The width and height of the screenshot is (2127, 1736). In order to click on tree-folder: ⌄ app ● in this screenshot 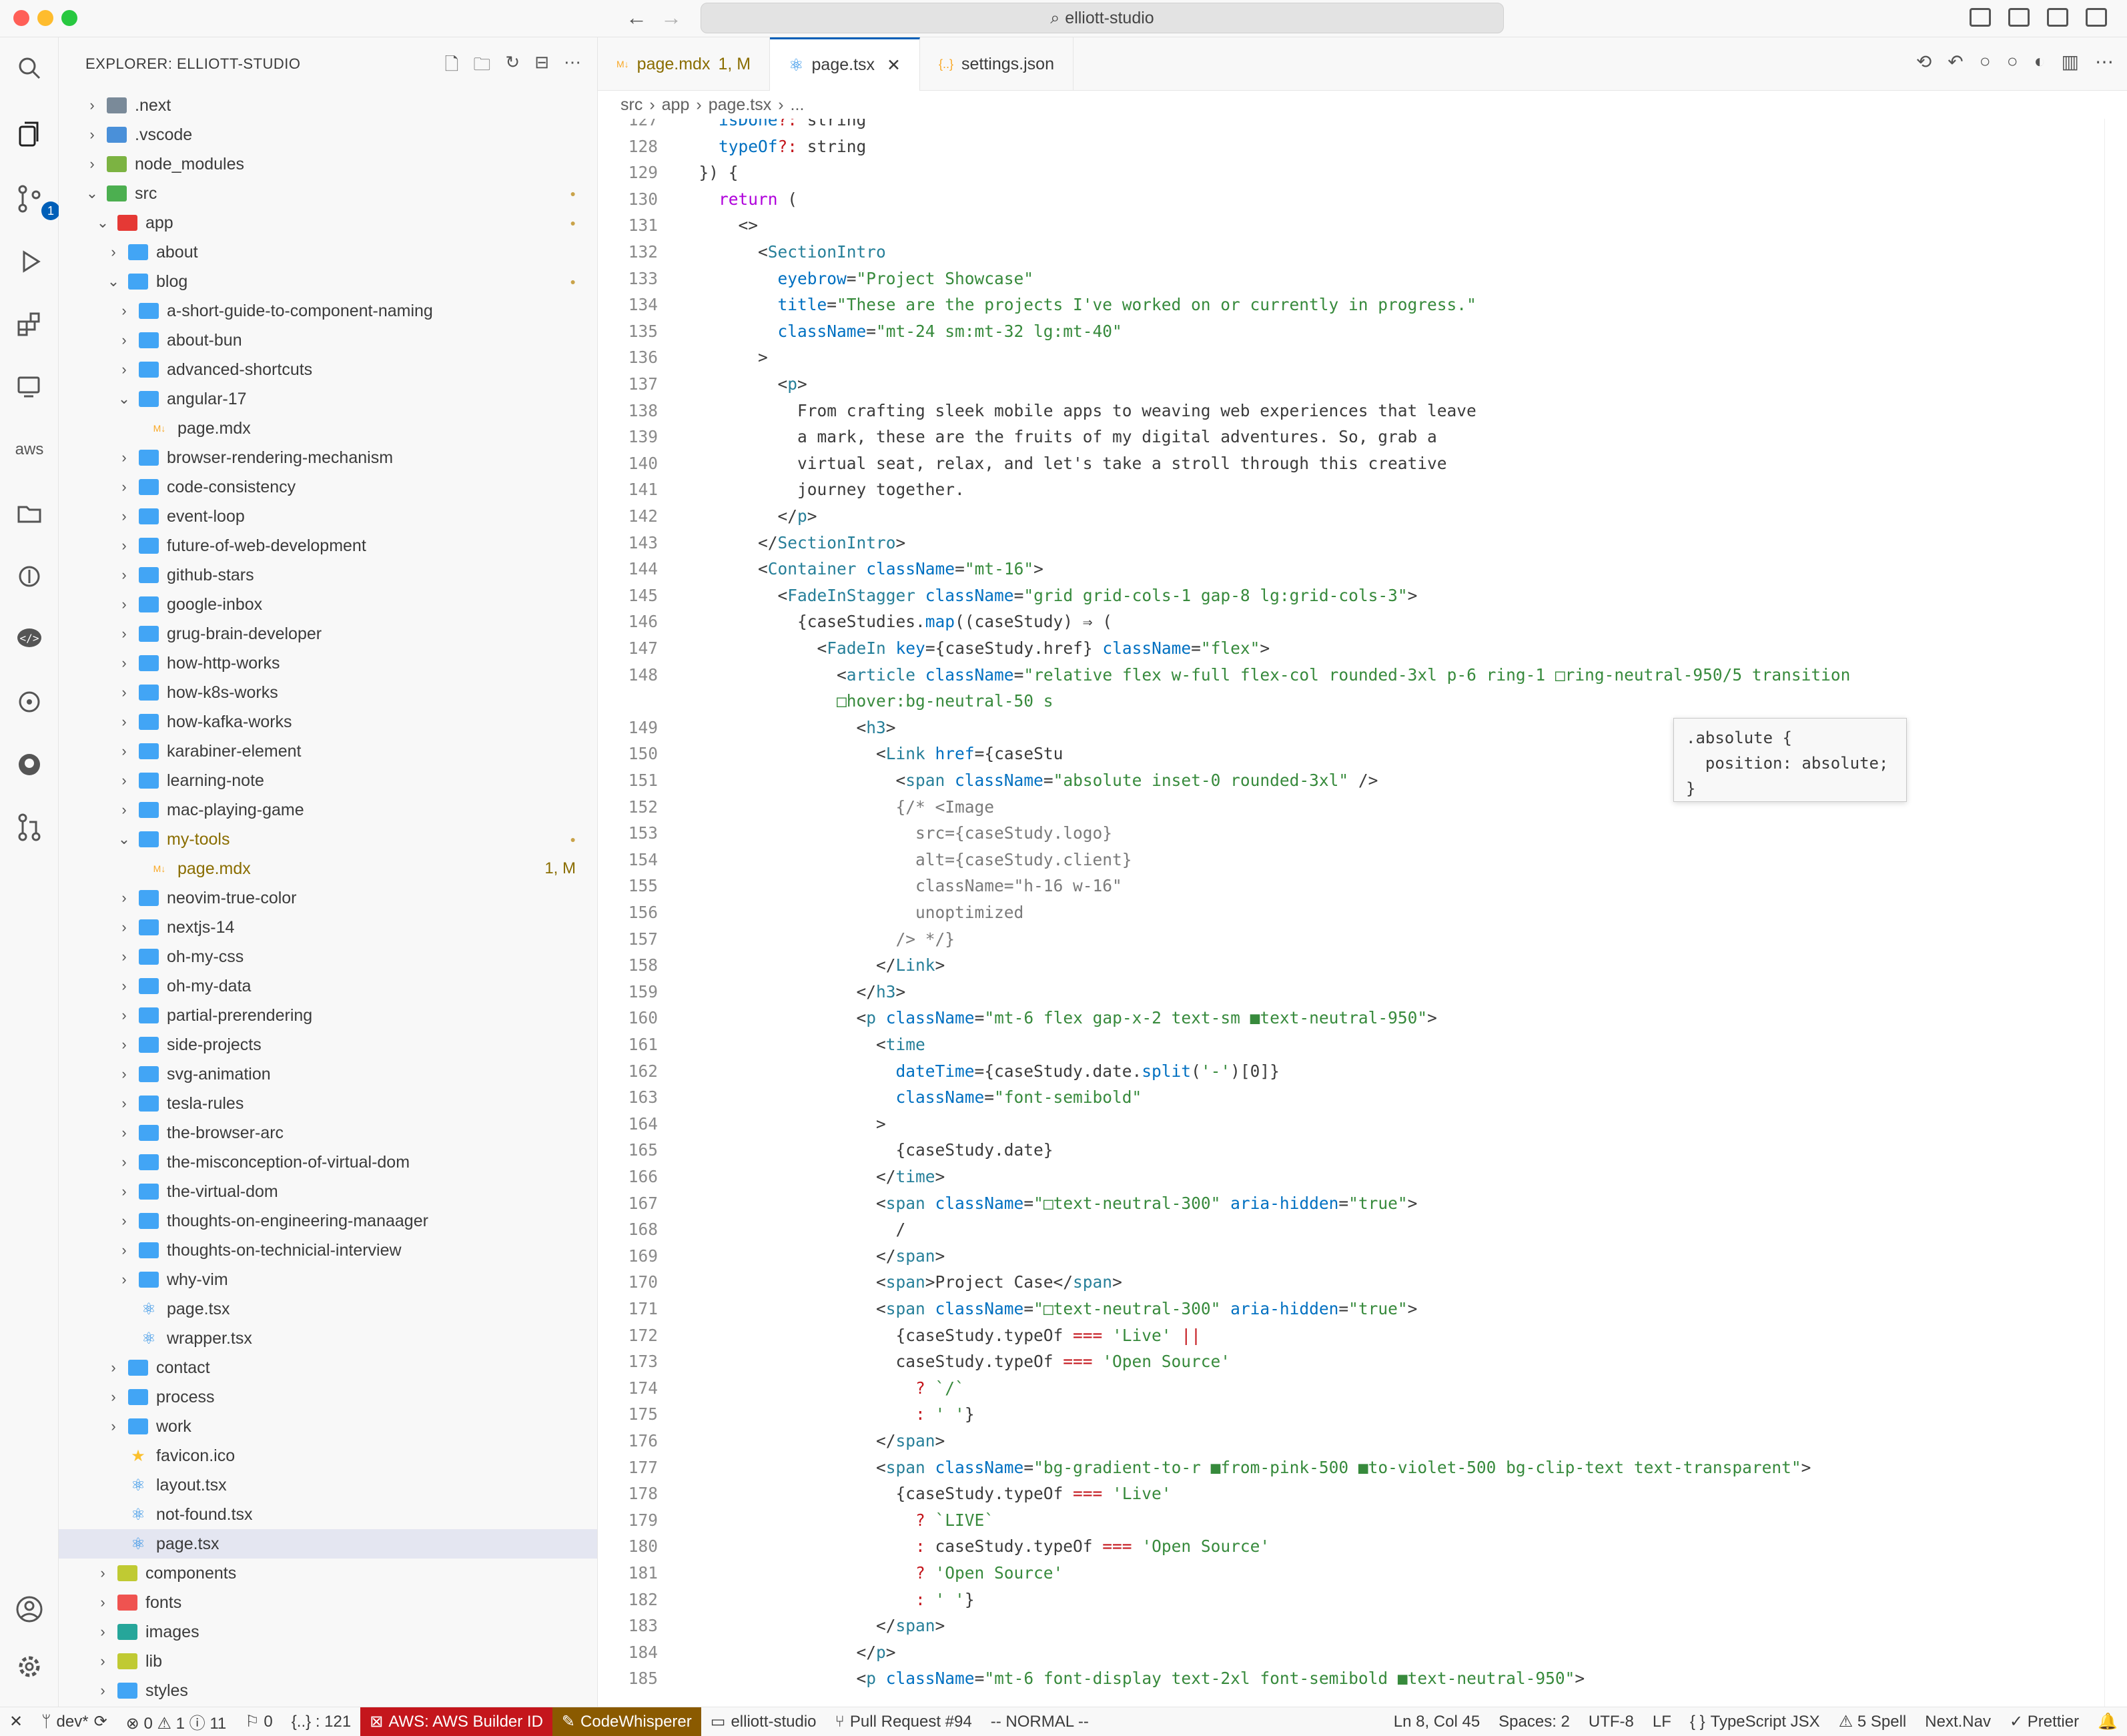, I will do `click(328, 223)`.